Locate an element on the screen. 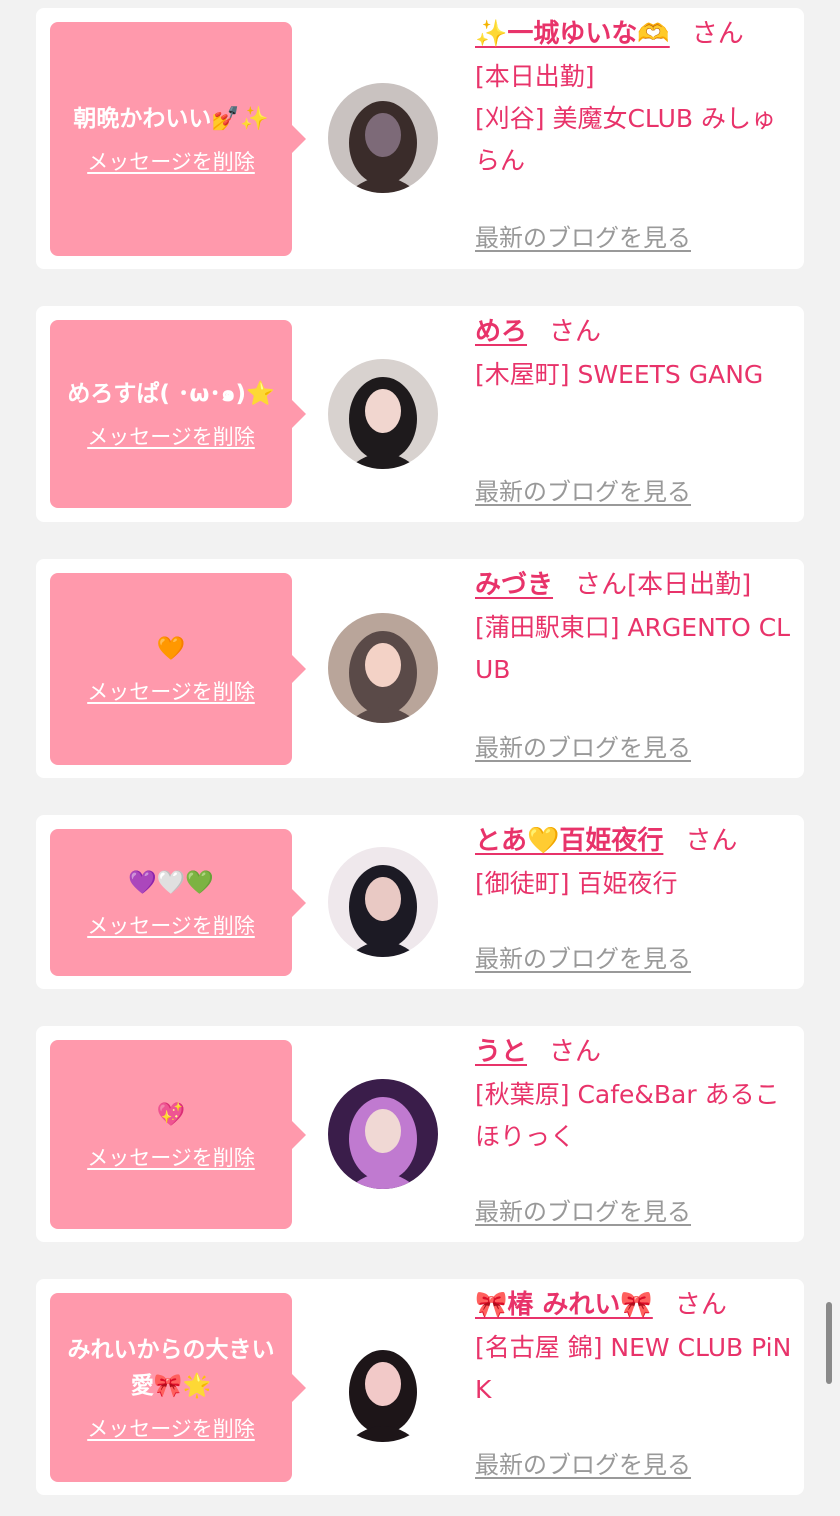 This screenshot has height=1516, width=840. name-line: ✨一城ゆいな🫶 さん is located at coordinates (635, 34).